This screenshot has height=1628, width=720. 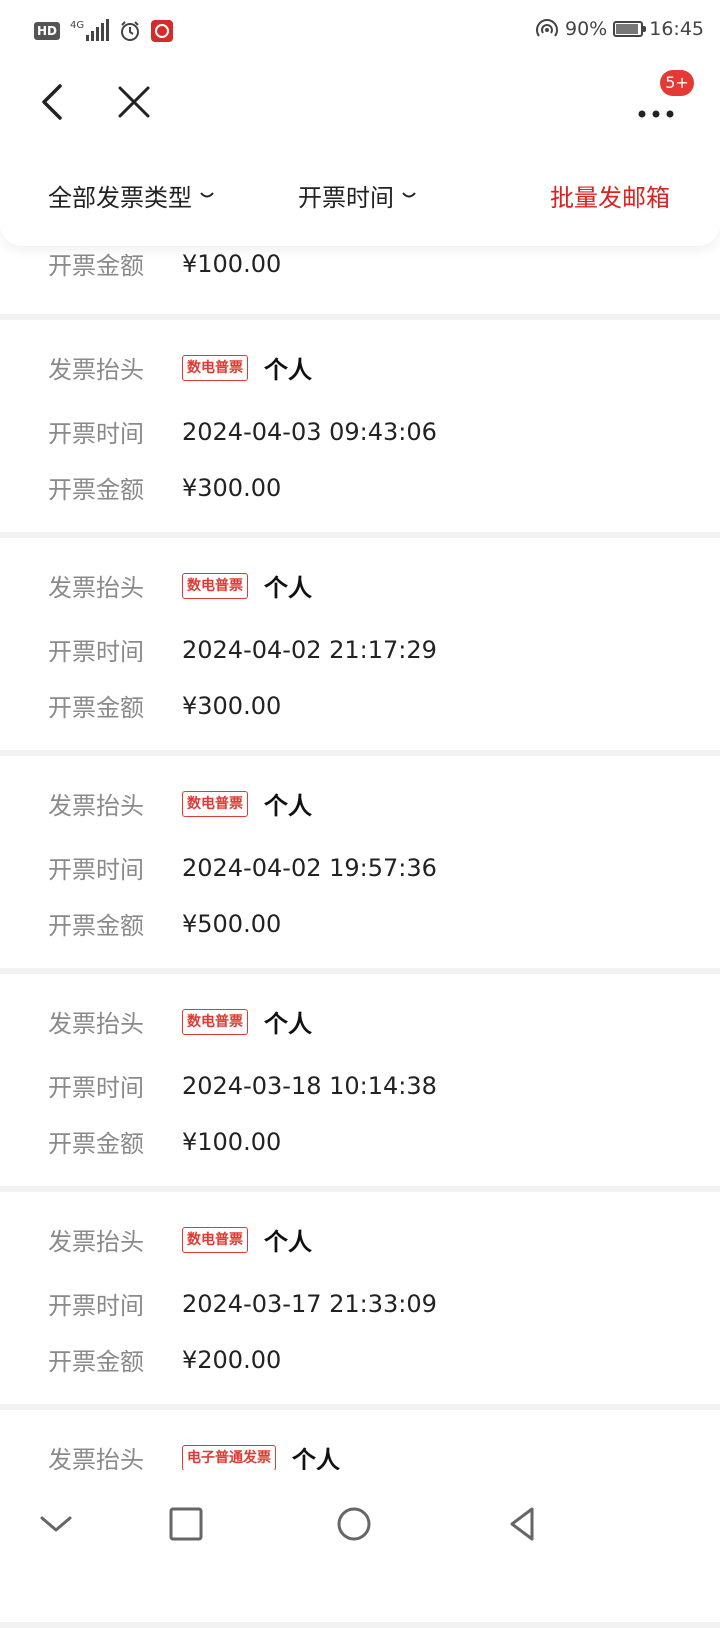 What do you see at coordinates (309, 431) in the screenshot?
I see `time-value: 2024-04-03 09:43:06` at bounding box center [309, 431].